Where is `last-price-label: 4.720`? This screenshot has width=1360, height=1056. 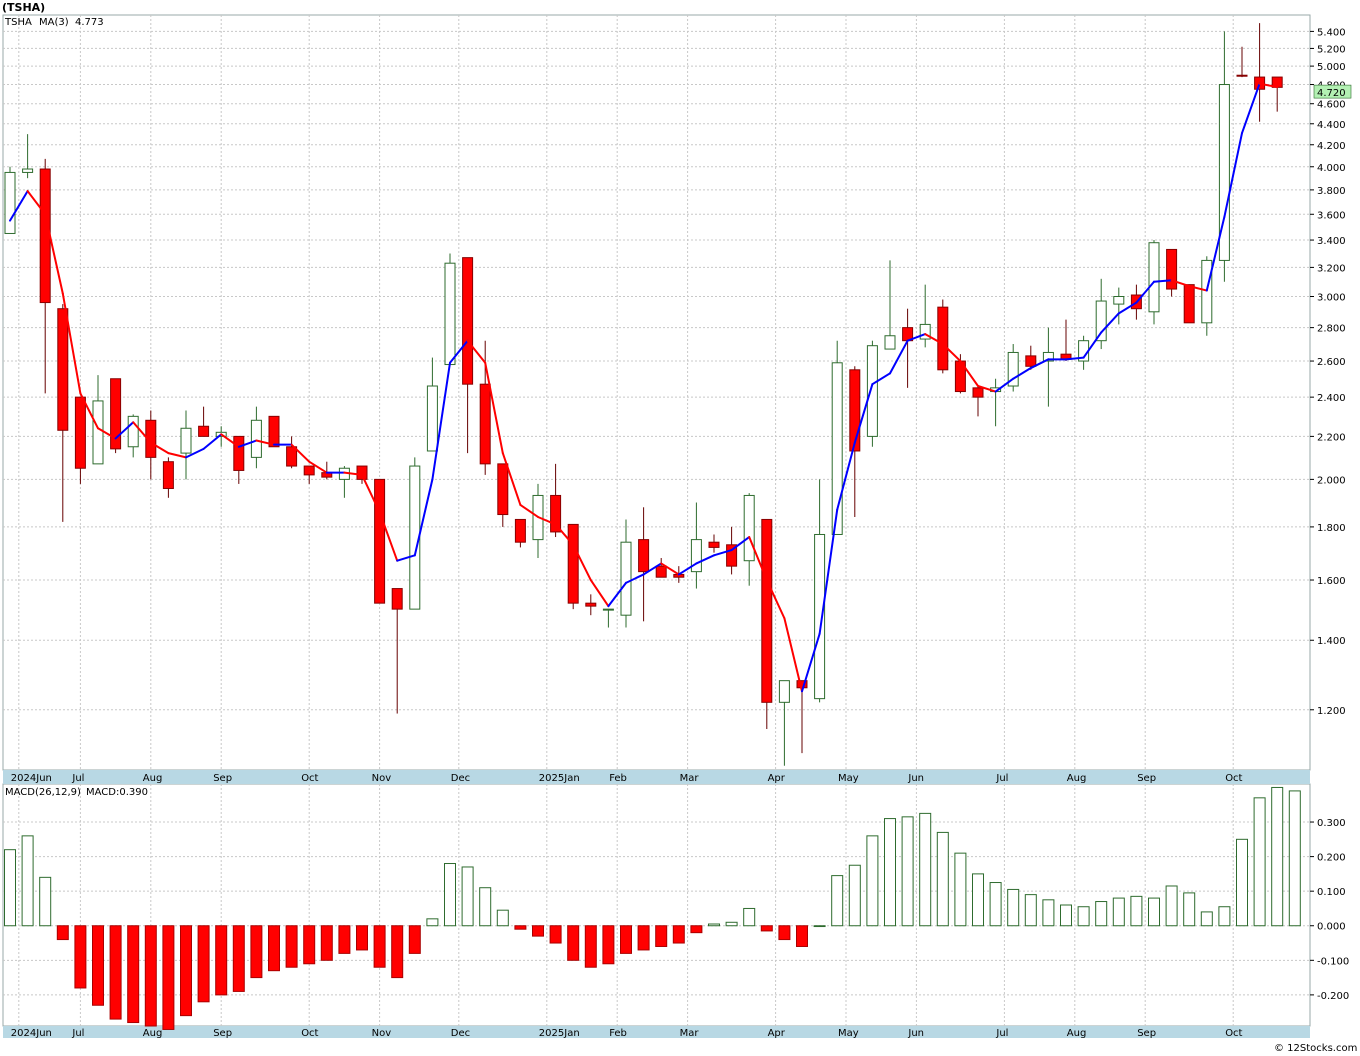
last-price-label: 4.720 is located at coordinates (1331, 93).